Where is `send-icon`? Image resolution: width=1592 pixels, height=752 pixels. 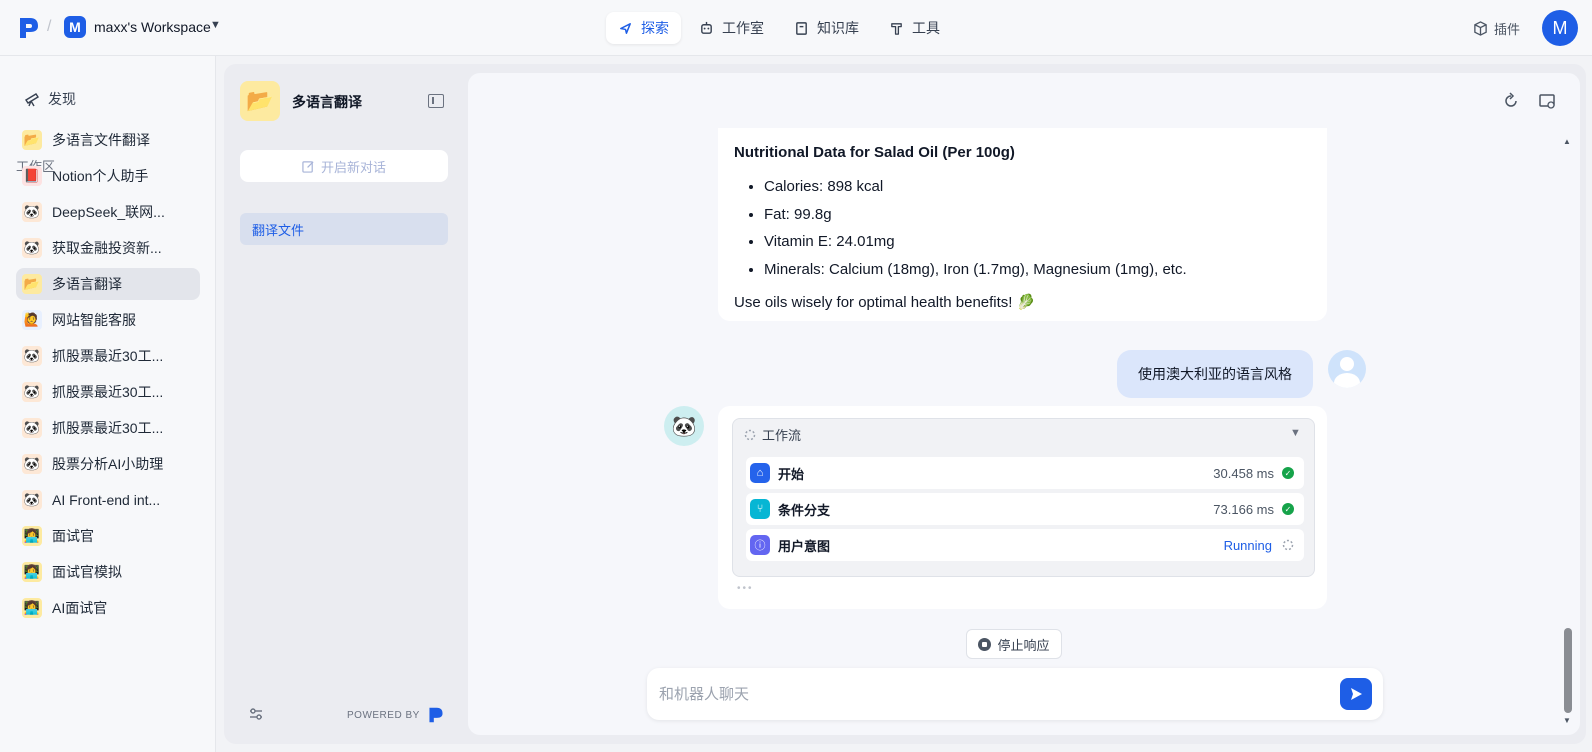 send-icon is located at coordinates (1356, 694).